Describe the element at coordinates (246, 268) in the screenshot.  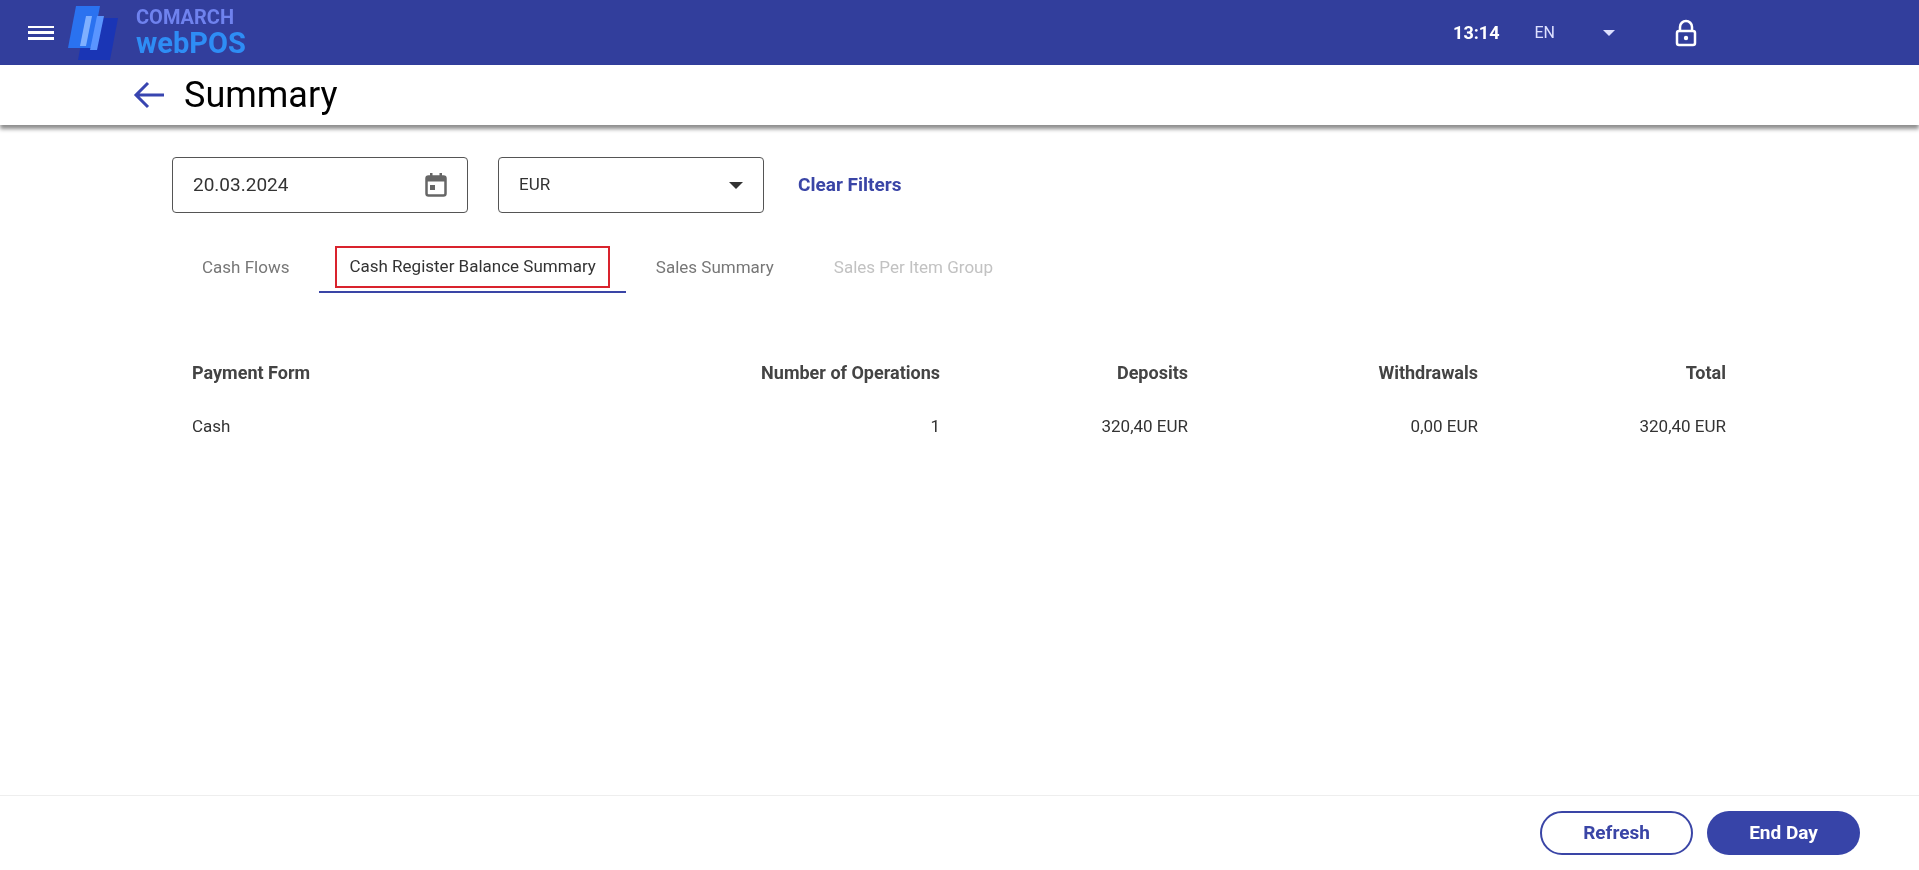
I see `tab: Cash Flows` at that location.